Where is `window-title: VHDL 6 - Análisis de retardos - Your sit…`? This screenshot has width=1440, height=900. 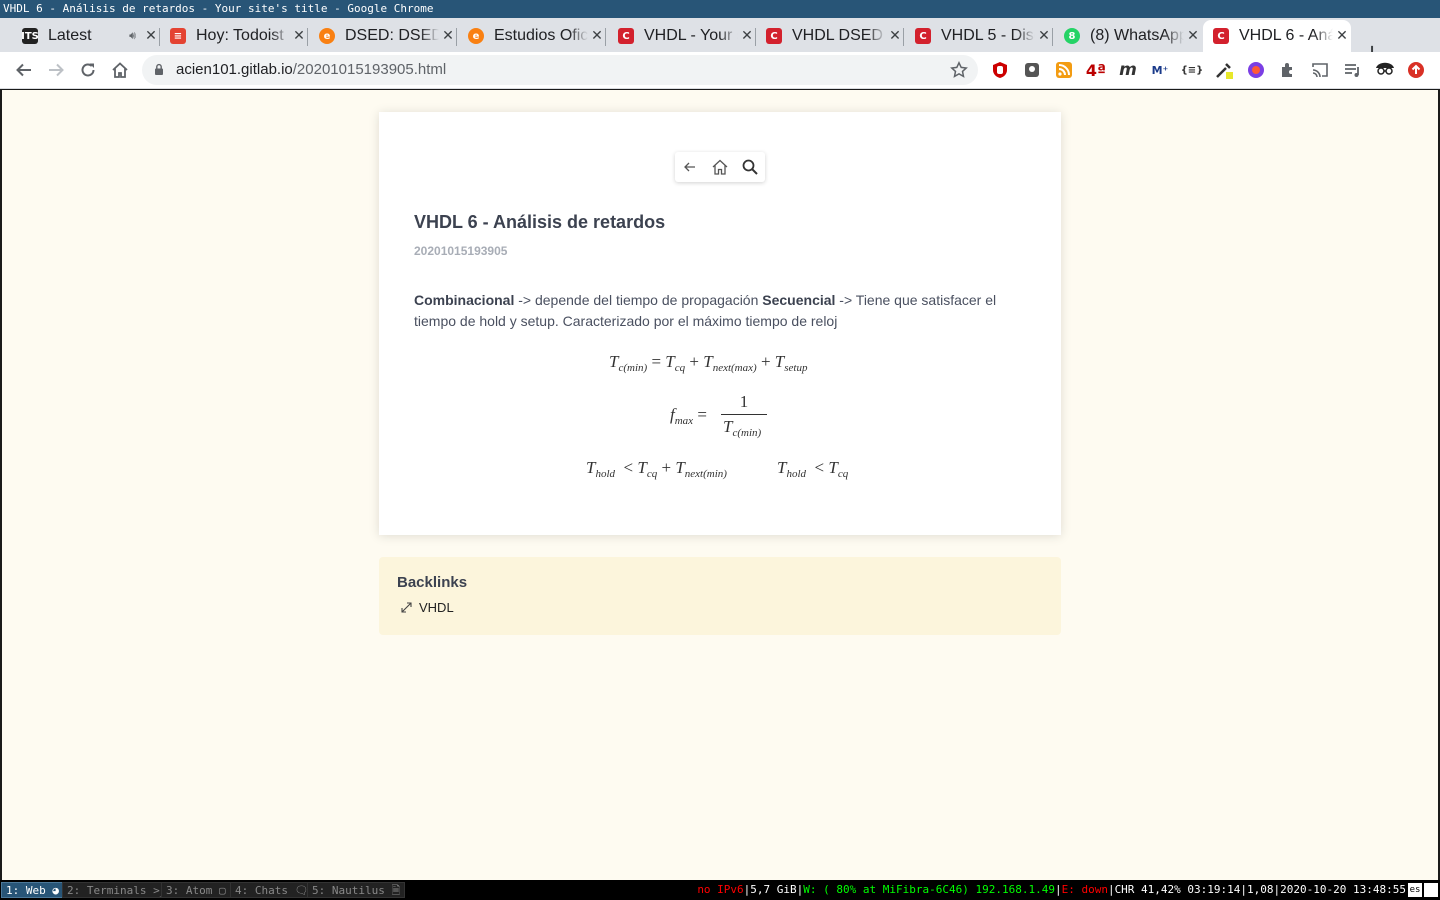 window-title: VHDL 6 - Análisis de retardos - Your sit… is located at coordinates (720, 9).